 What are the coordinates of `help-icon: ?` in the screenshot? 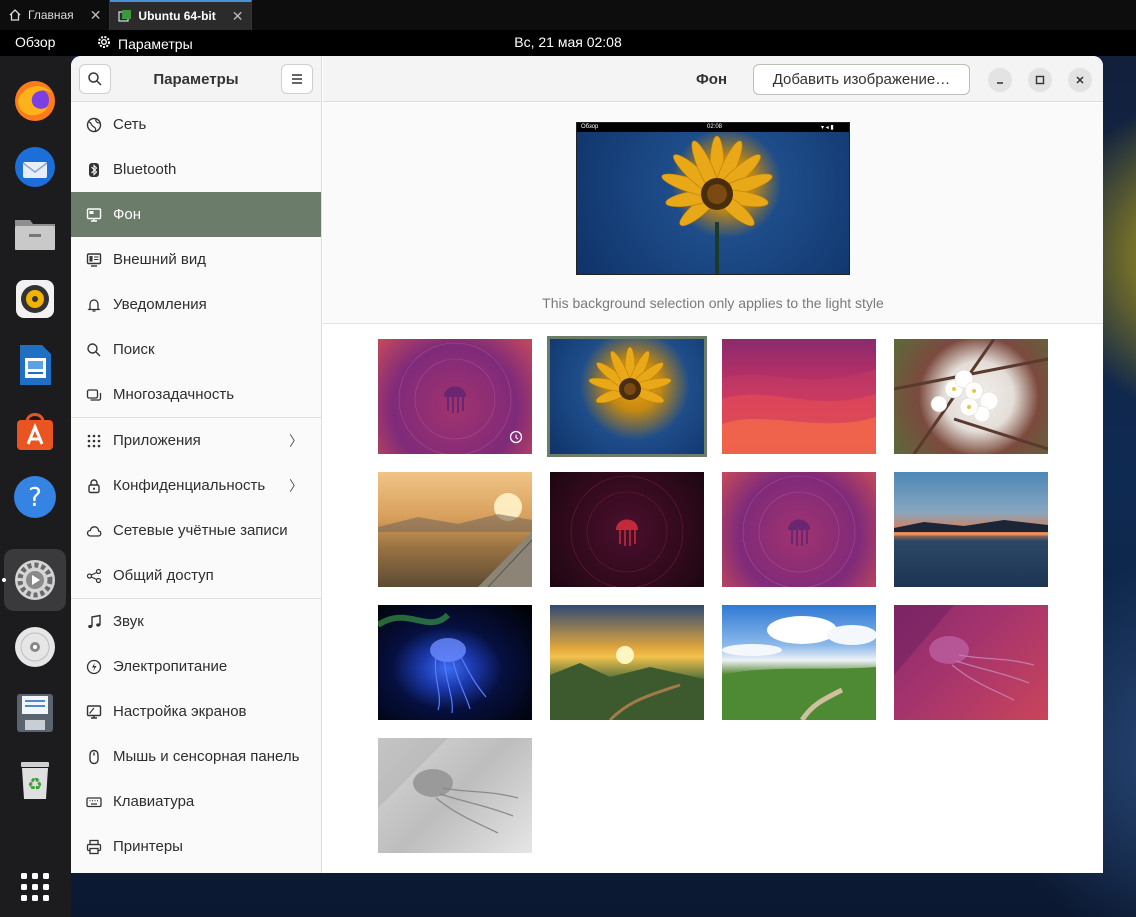 It's located at (35, 497).